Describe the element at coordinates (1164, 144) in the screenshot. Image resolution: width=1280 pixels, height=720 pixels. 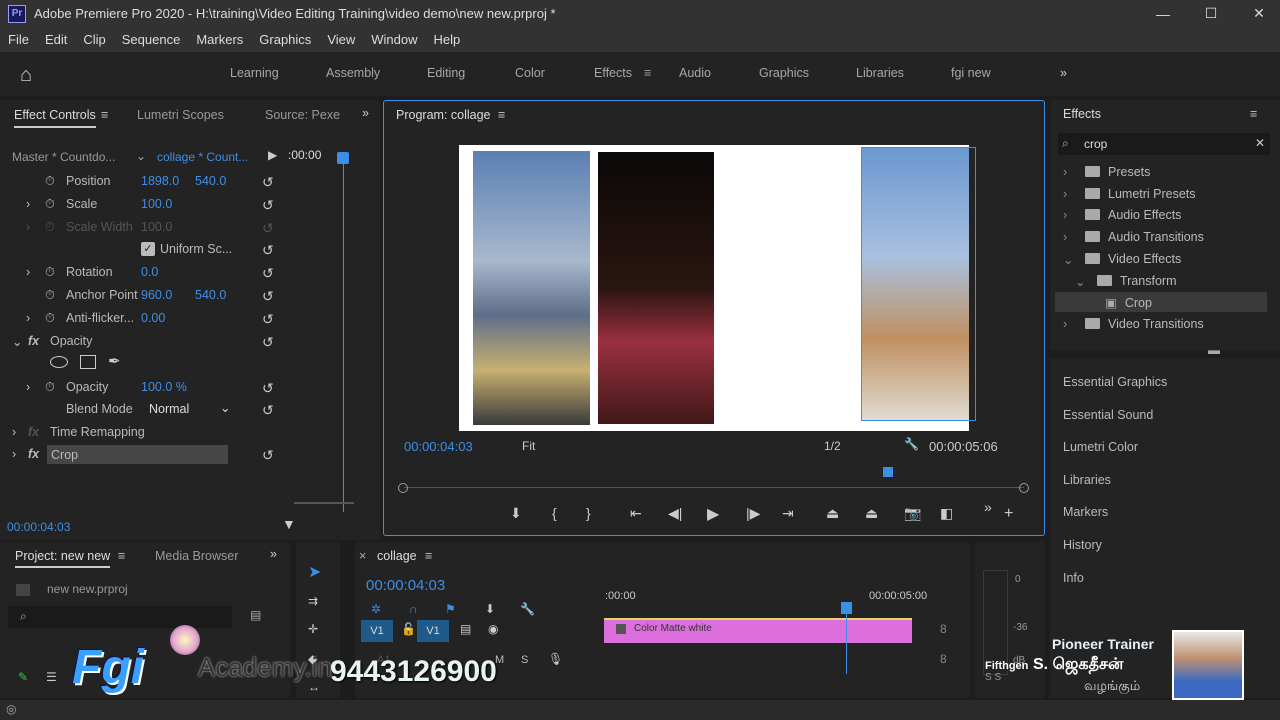
I see `effects-search-field: ⌕ crop ✕` at that location.